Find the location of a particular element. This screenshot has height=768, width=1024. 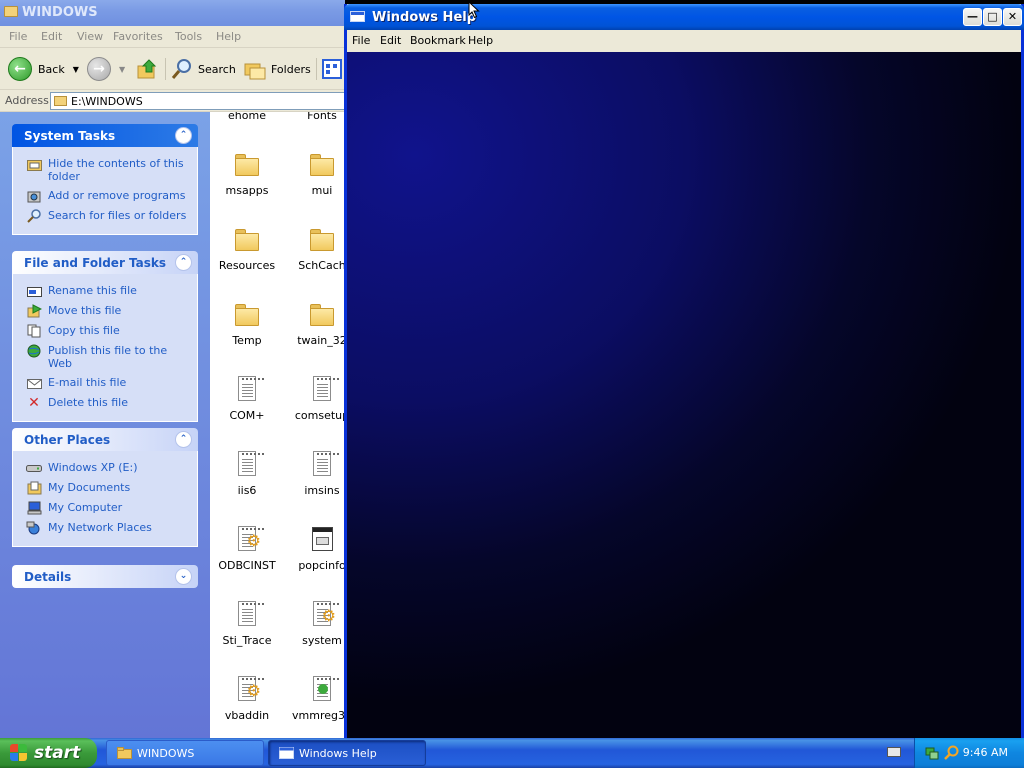

task-delete-file: ✕ Delete this file is located at coordinates (105, 403).